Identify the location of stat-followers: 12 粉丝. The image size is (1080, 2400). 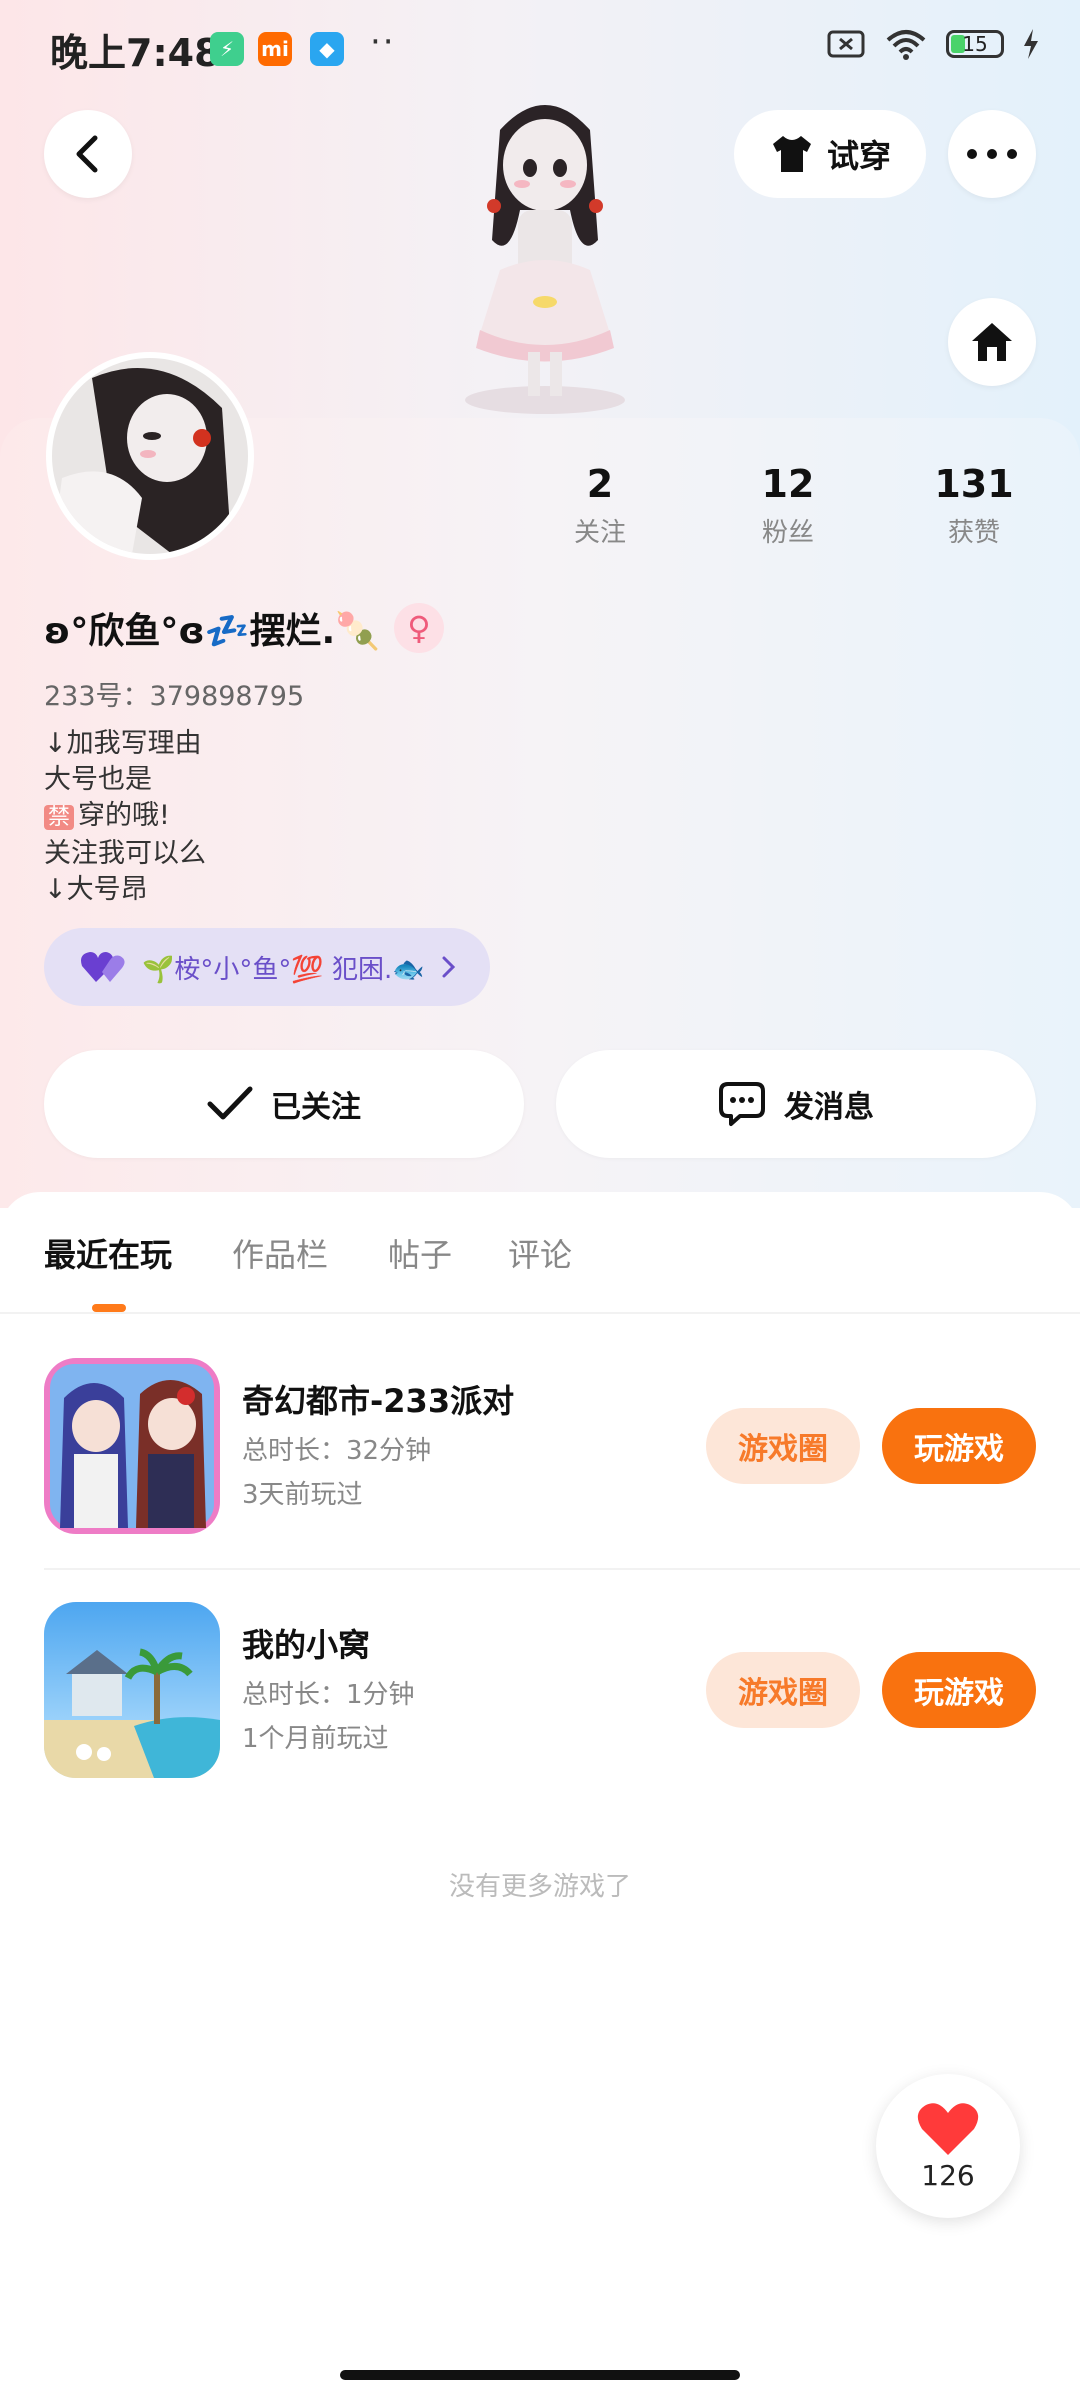
(788, 505).